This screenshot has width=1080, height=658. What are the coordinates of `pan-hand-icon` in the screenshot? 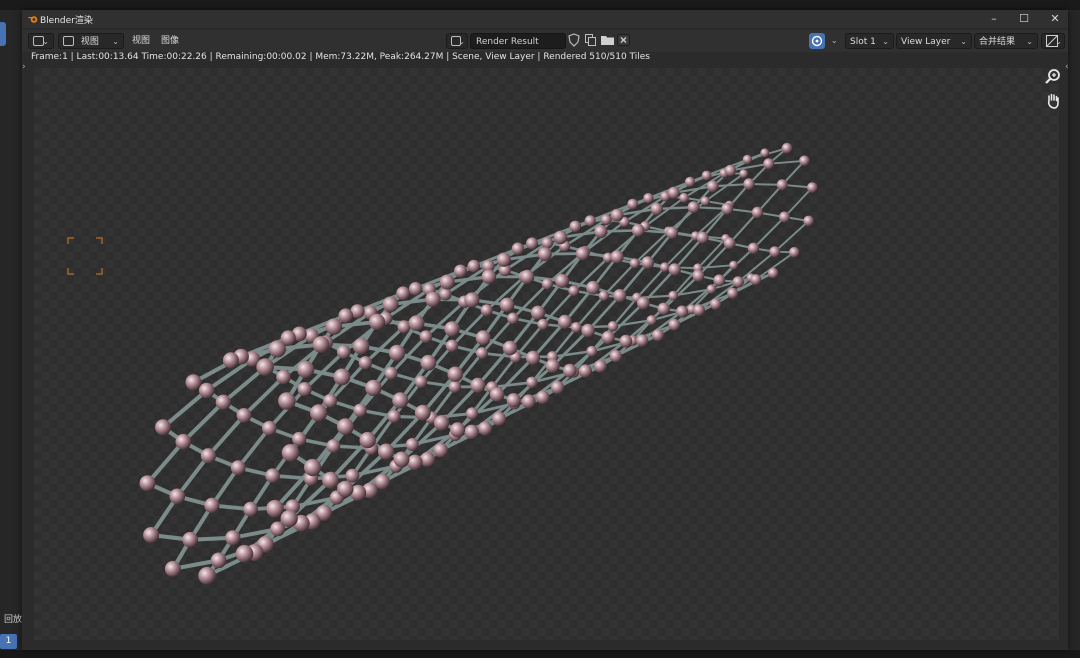 It's located at (1053, 101).